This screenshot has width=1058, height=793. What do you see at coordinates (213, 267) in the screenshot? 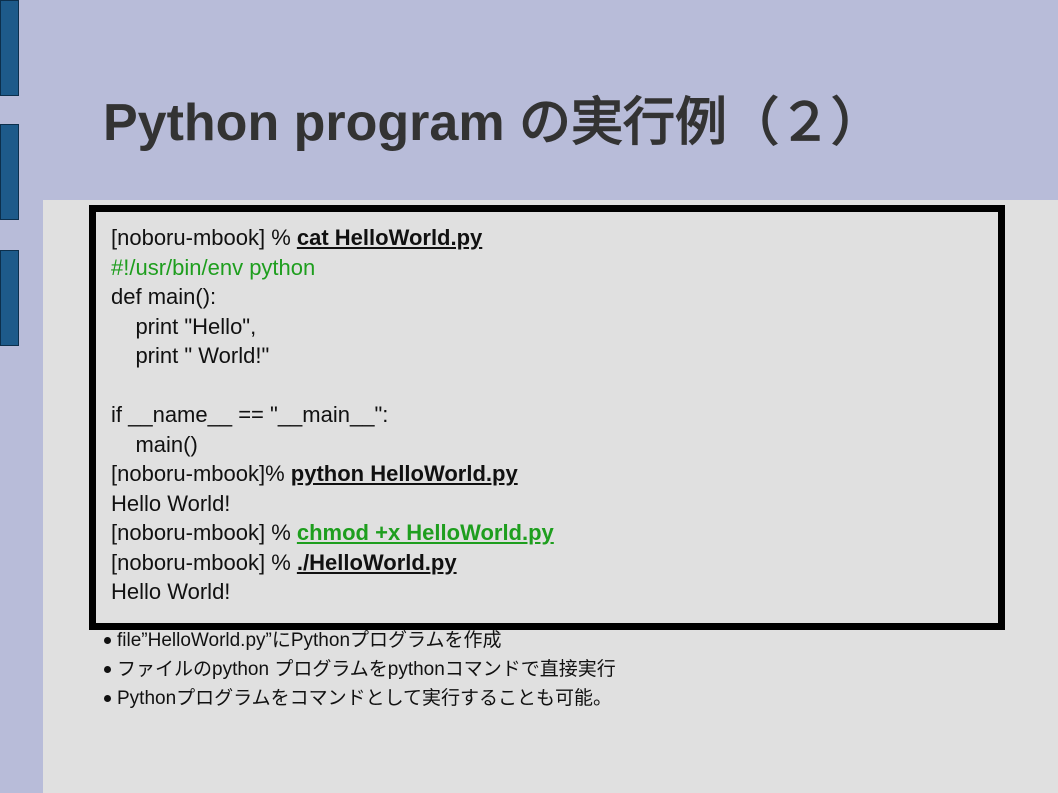
I see `code-line: #!/usr/bin/env python` at bounding box center [213, 267].